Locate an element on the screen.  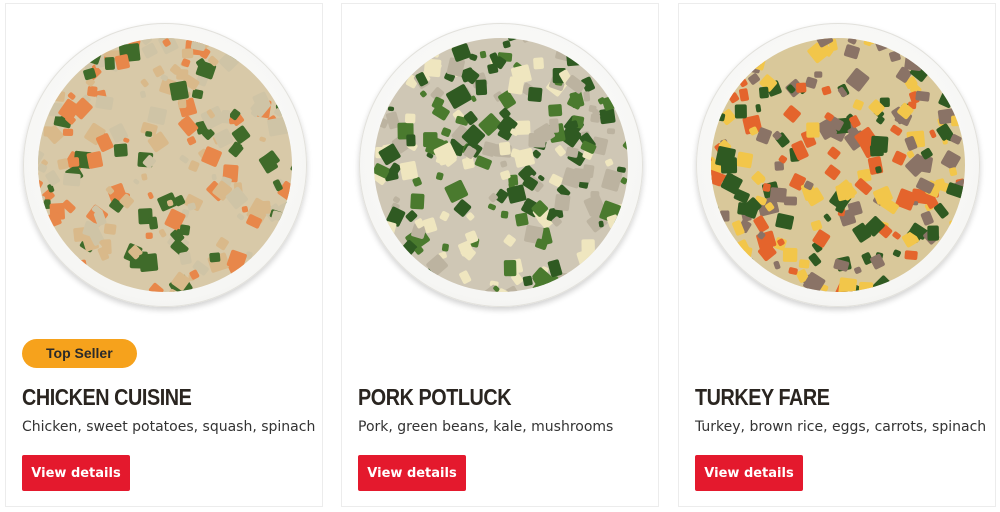
food-image-pork is located at coordinates (501, 165).